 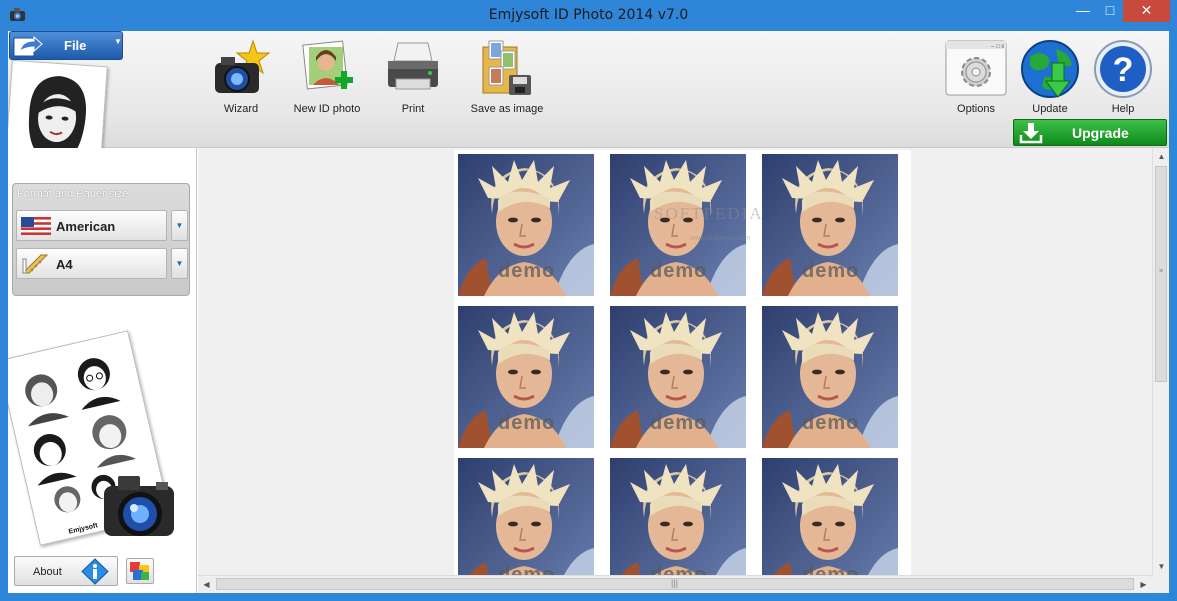 I want to click on file-arrow-icon, so click(x=28, y=46).